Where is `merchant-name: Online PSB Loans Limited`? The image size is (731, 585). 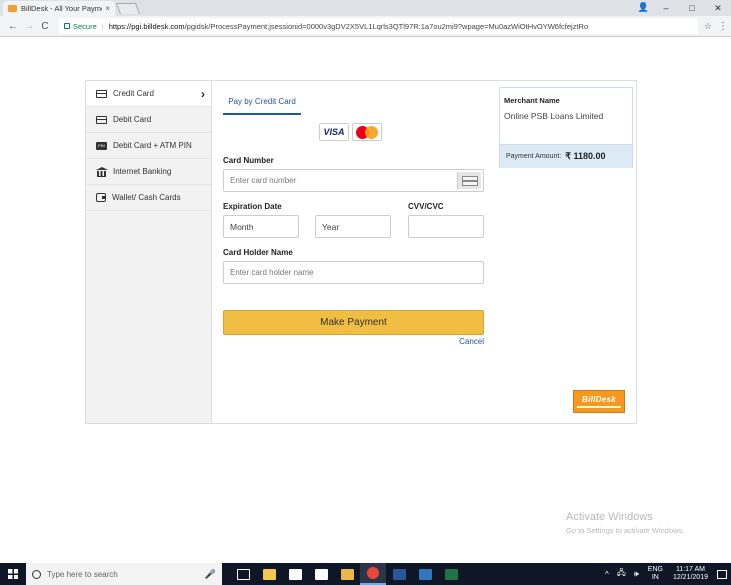
merchant-name: Online PSB Loans Limited is located at coordinates (554, 116).